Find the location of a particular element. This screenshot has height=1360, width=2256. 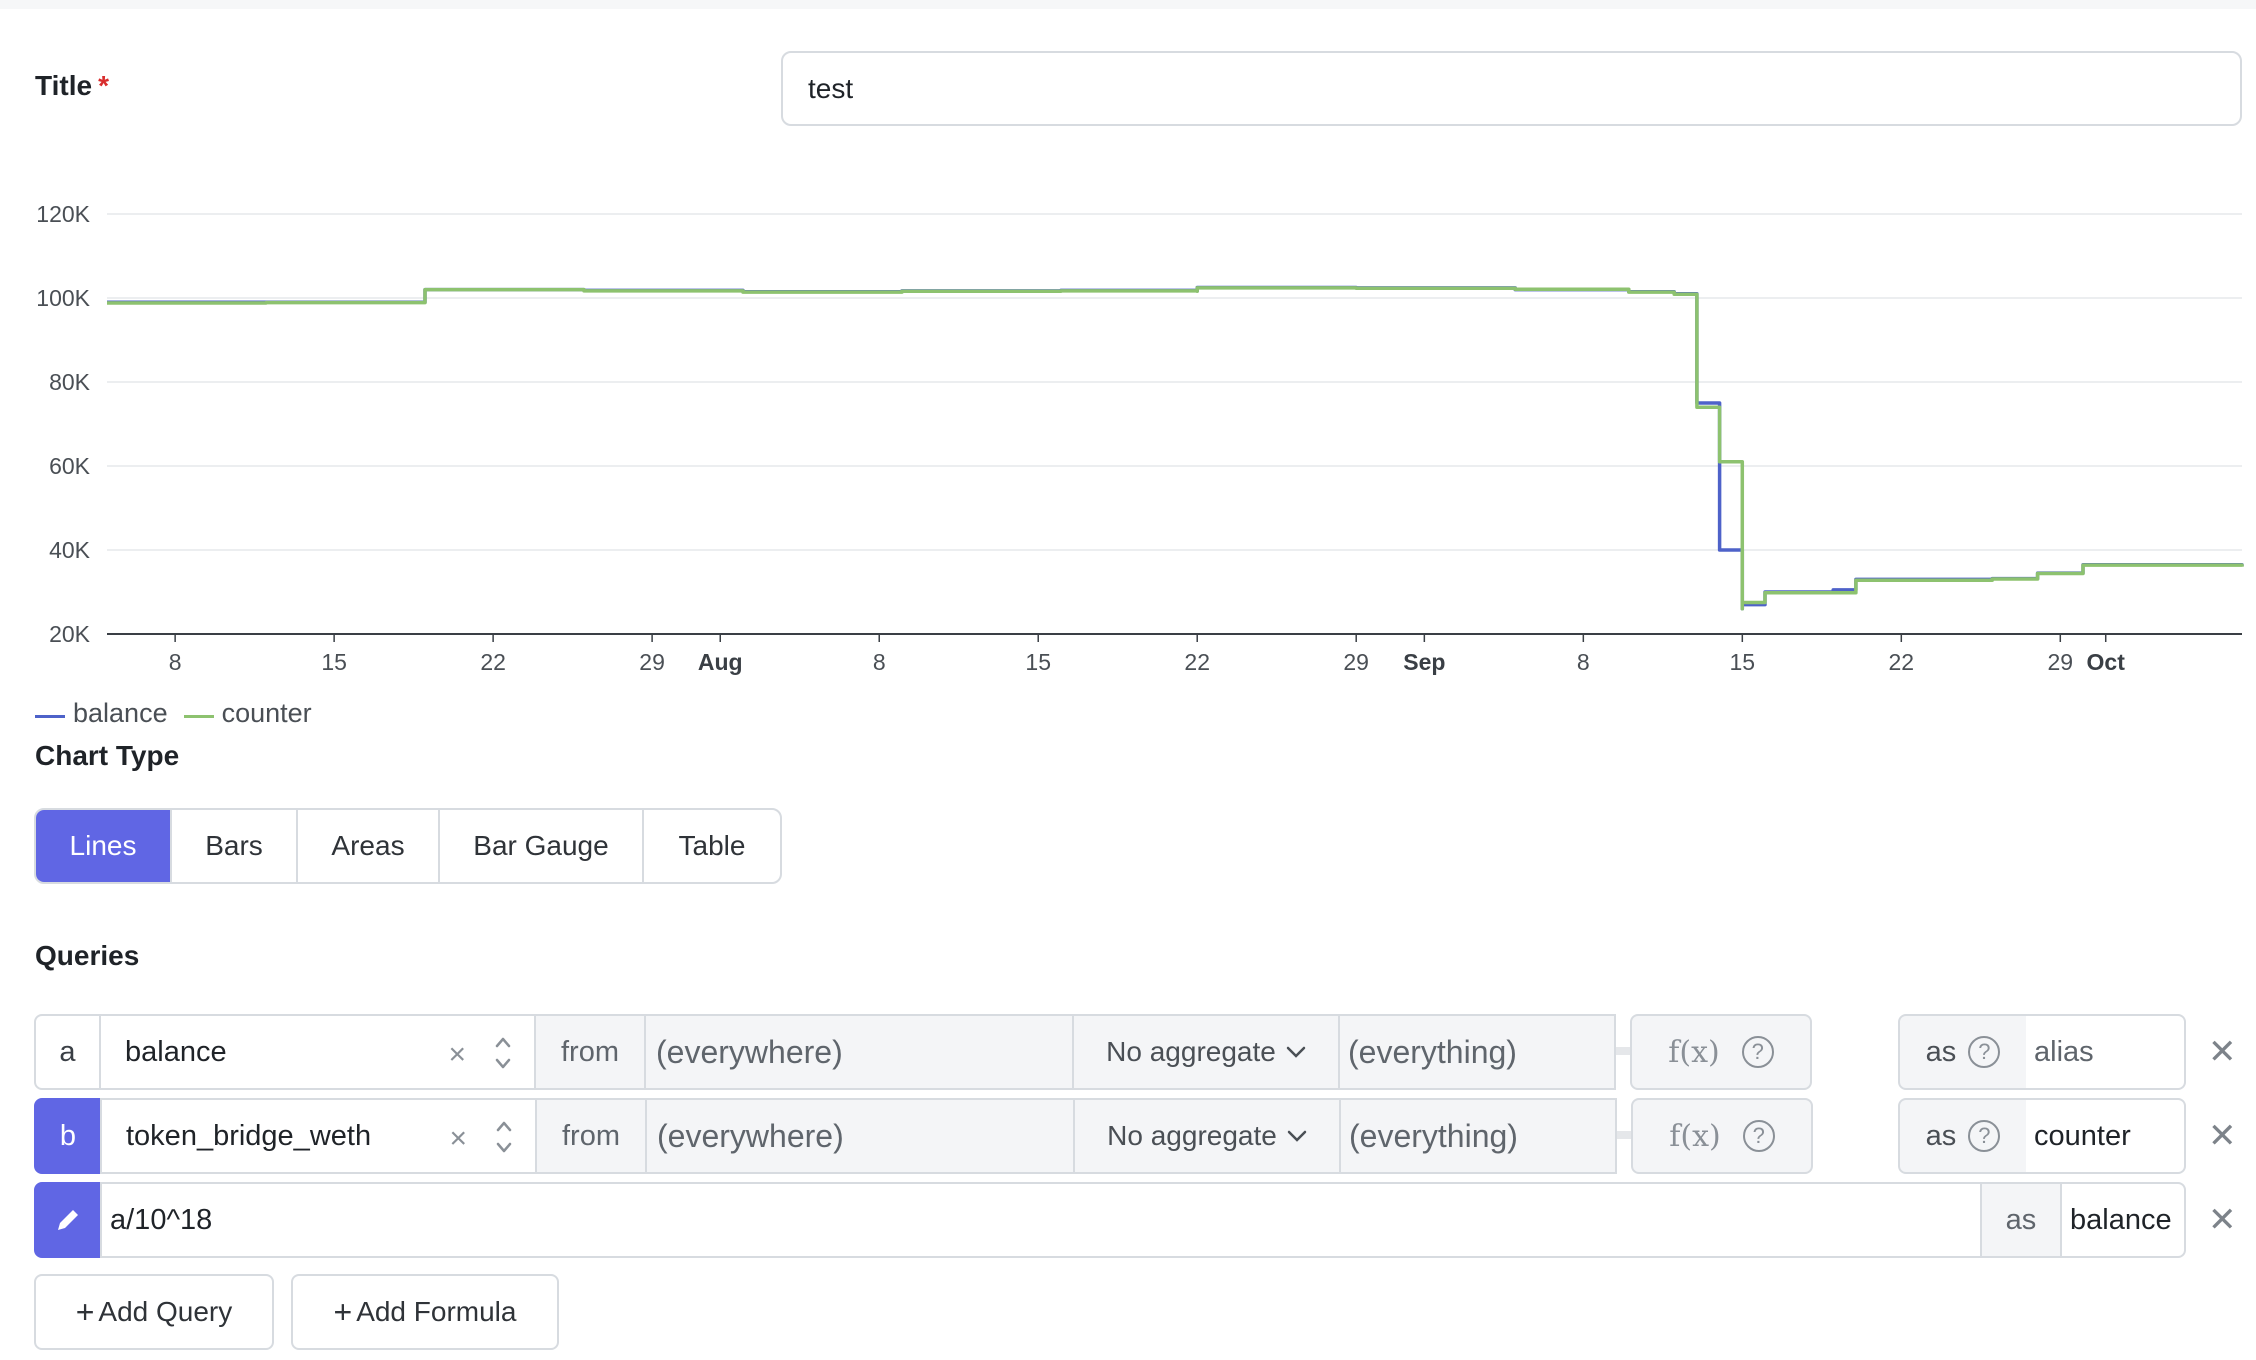

chart-legend: balance counter is located at coordinates (181, 713).